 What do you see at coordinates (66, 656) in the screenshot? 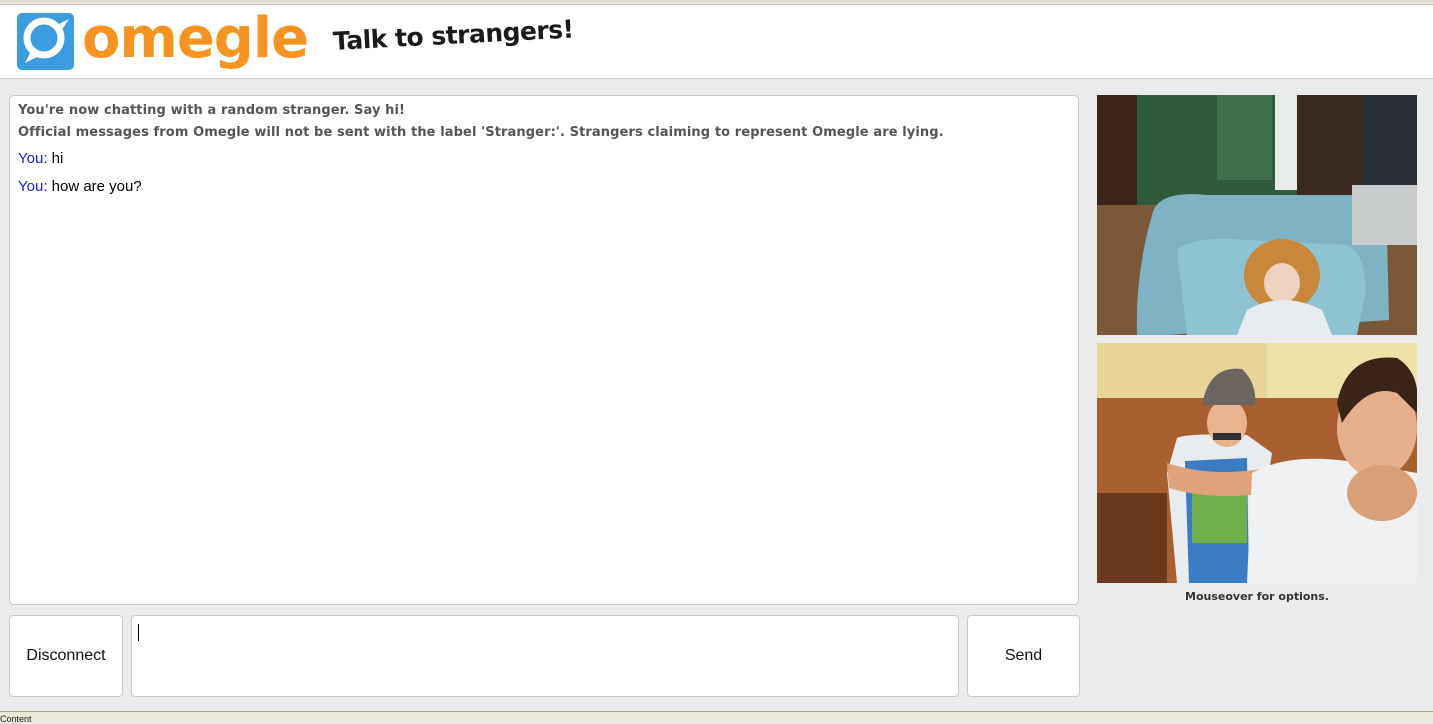
I see `disconnect-button: Disconnect` at bounding box center [66, 656].